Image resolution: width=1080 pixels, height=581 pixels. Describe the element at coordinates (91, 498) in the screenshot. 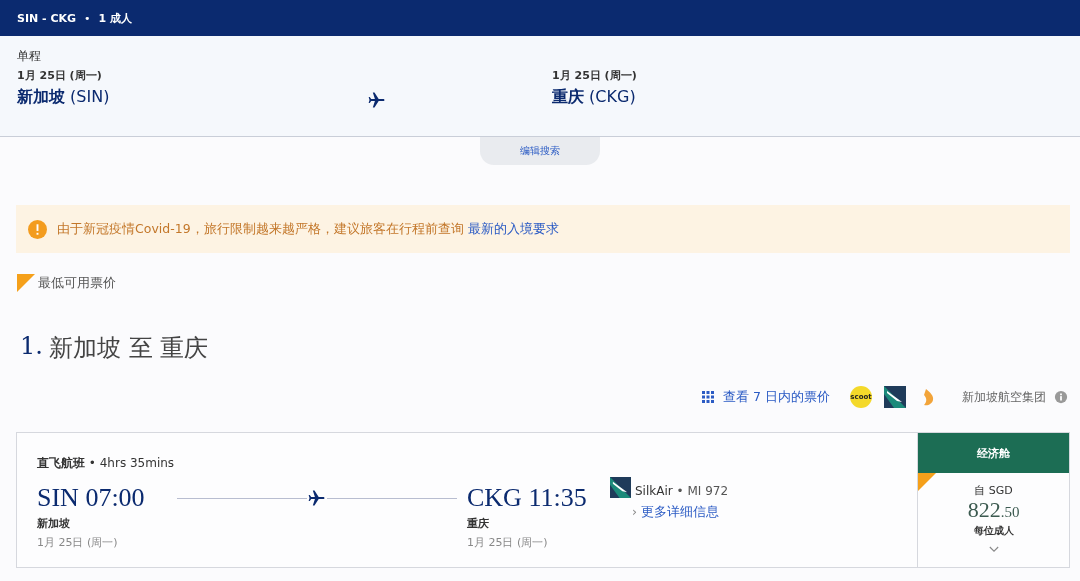

I see `departure-time: SIN 07:00` at that location.